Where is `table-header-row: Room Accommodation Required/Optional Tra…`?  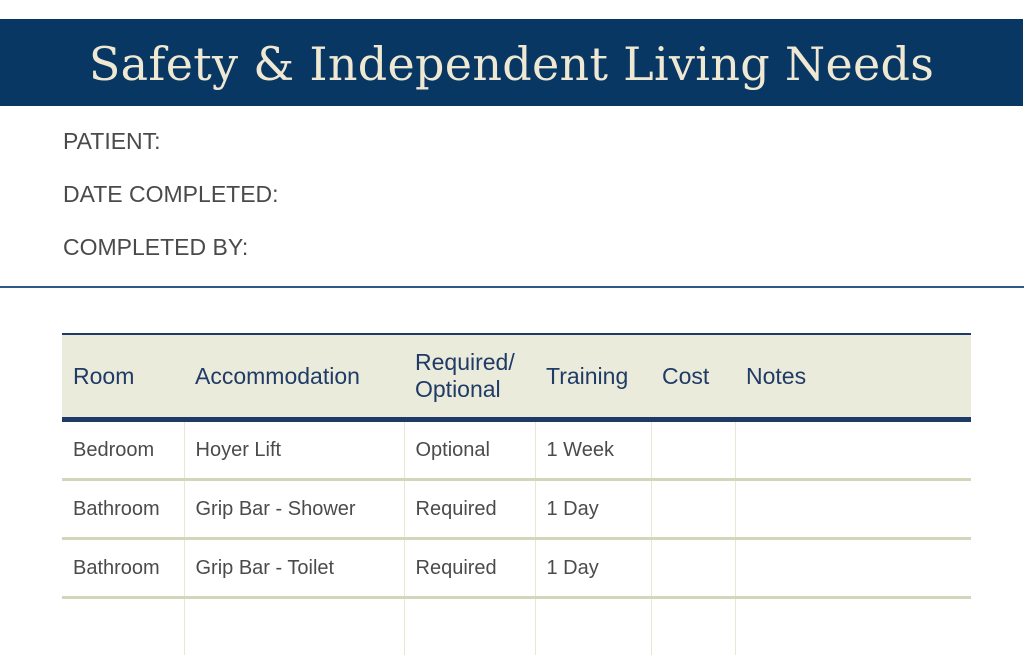
table-header-row: Room Accommodation Required/Optional Tra… is located at coordinates (516, 377).